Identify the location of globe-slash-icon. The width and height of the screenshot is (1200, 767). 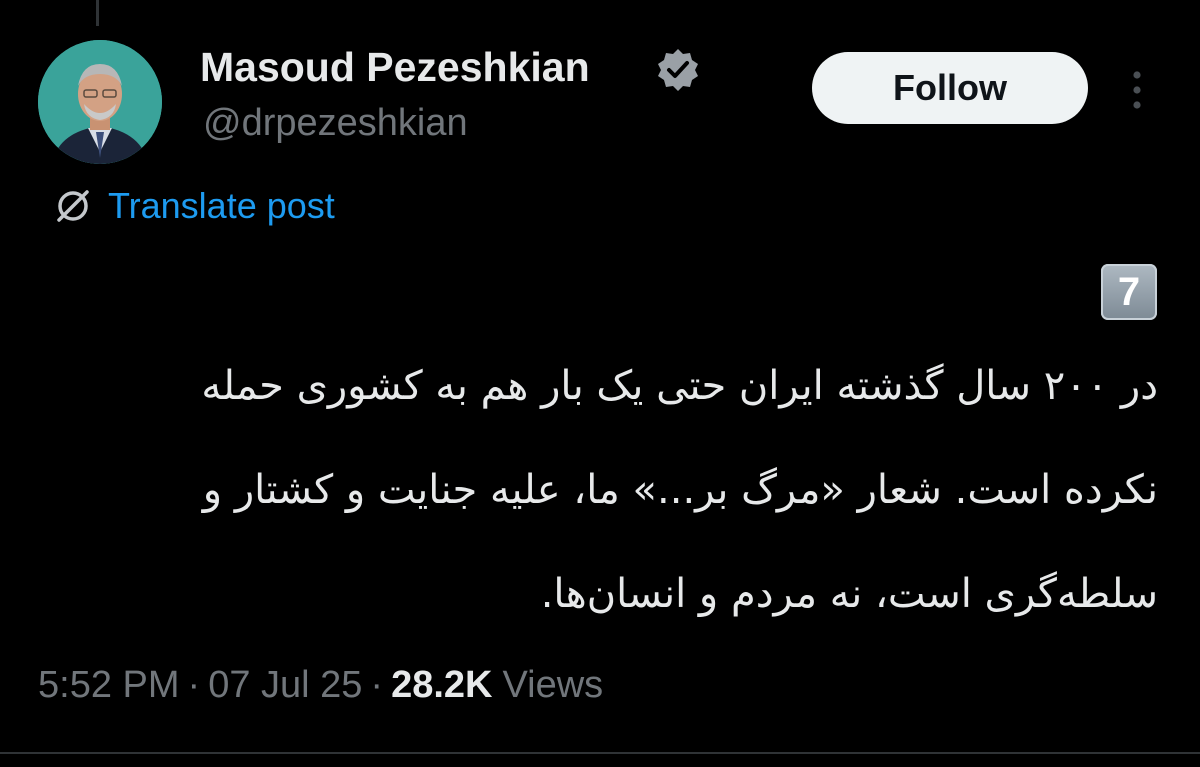
(73, 206).